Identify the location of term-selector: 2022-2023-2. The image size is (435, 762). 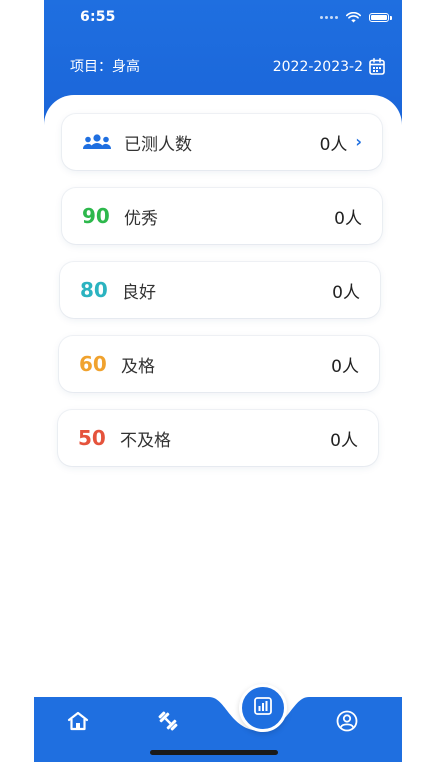
(329, 66).